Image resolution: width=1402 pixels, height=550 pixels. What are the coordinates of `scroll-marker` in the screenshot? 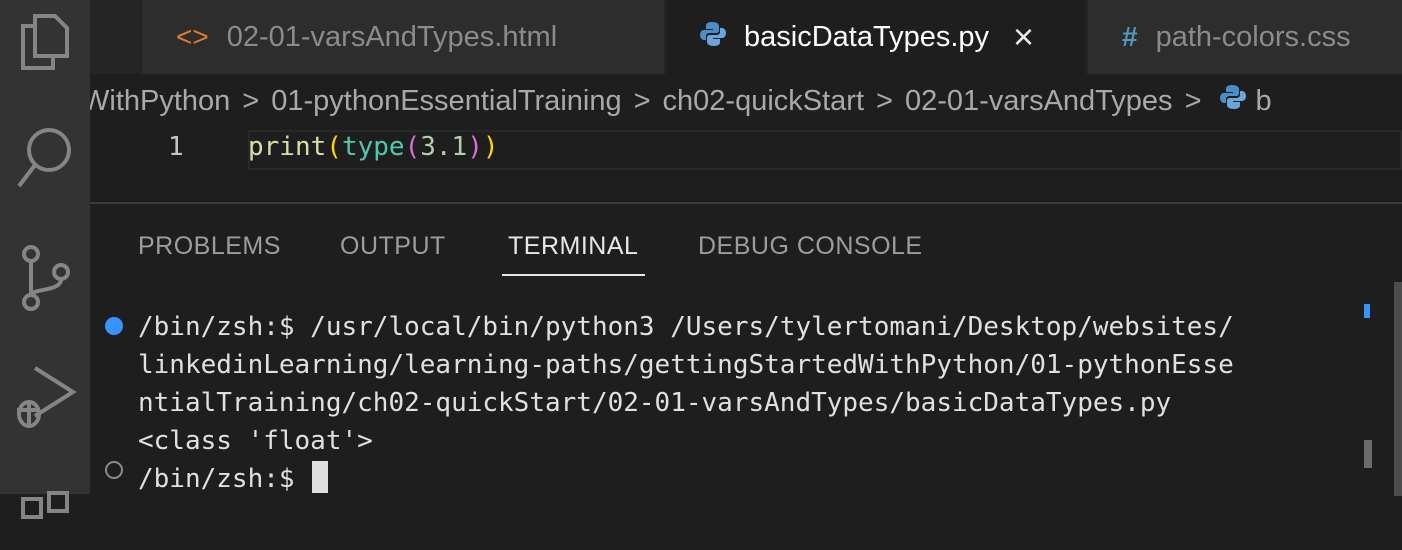 It's located at (1367, 311).